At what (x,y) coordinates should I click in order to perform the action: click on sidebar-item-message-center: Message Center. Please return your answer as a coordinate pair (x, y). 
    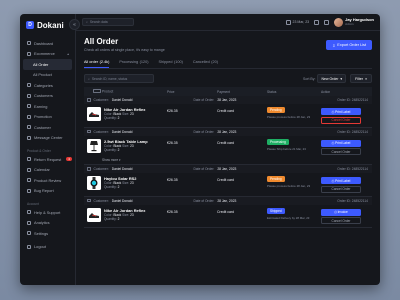
    Looking at the image, I should click on (47, 138).